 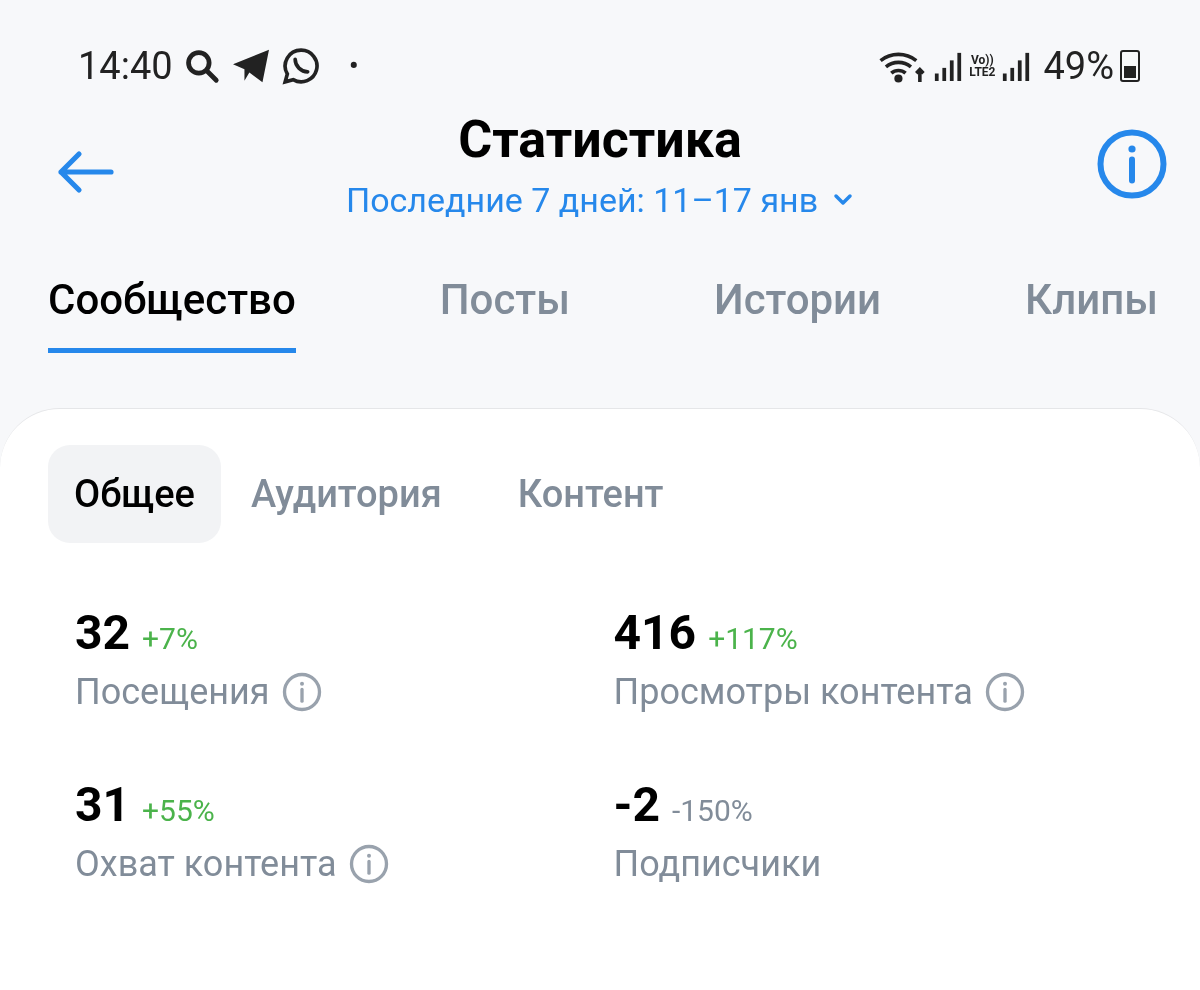 I want to click on stat-value: -2, so click(x=636, y=805).